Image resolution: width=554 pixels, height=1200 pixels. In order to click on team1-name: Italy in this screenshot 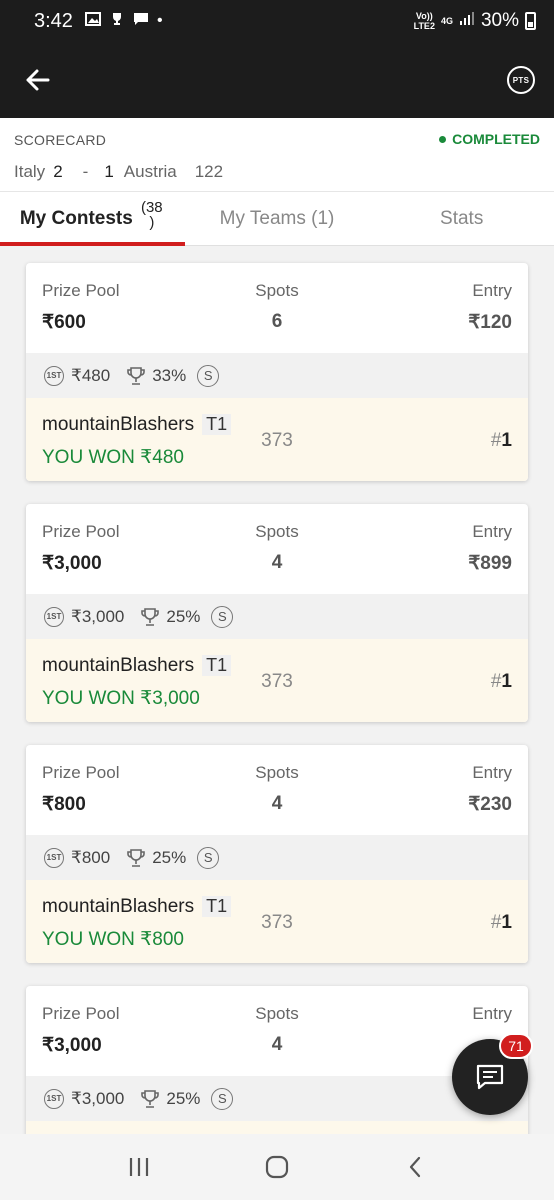, I will do `click(30, 171)`.